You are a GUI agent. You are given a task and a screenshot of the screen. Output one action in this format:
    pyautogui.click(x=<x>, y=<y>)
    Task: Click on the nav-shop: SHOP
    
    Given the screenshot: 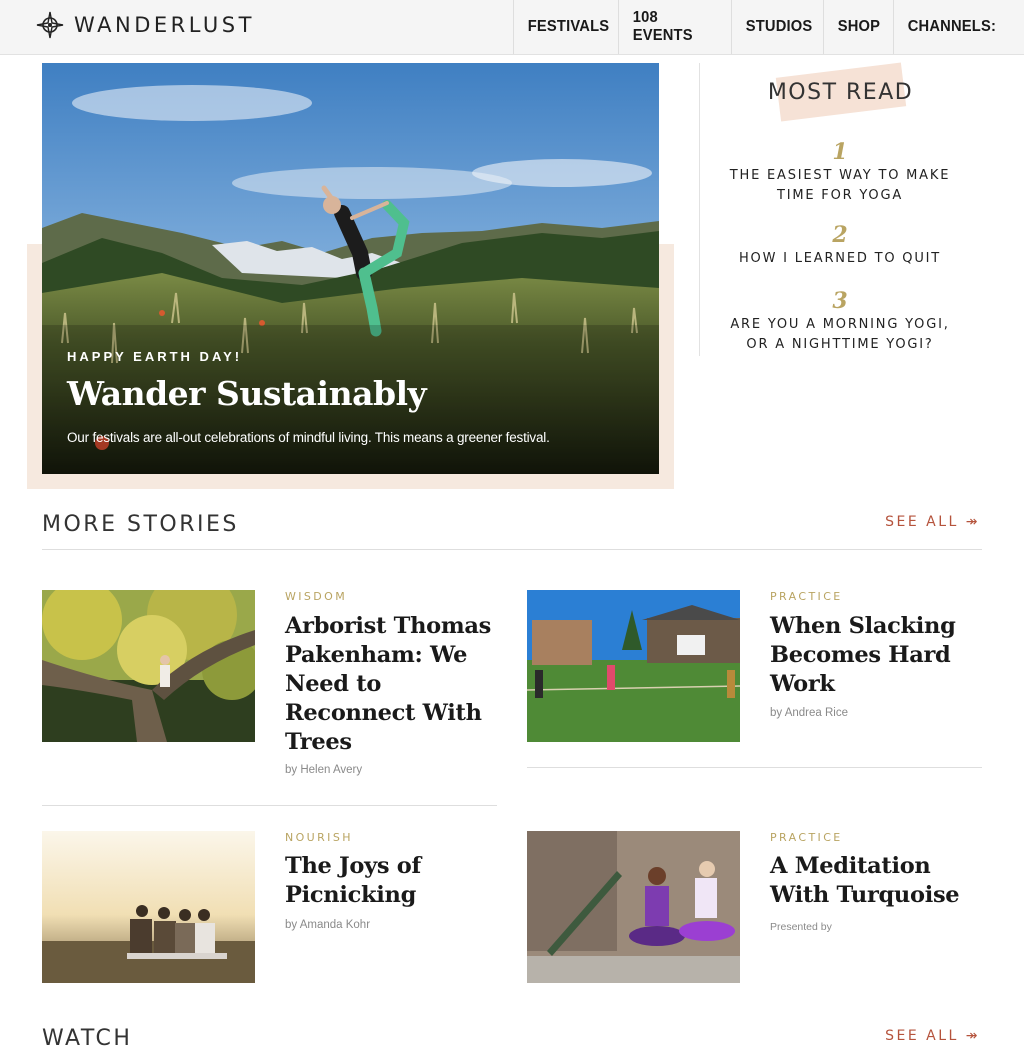 What is the action you would take?
    pyautogui.click(x=855, y=27)
    